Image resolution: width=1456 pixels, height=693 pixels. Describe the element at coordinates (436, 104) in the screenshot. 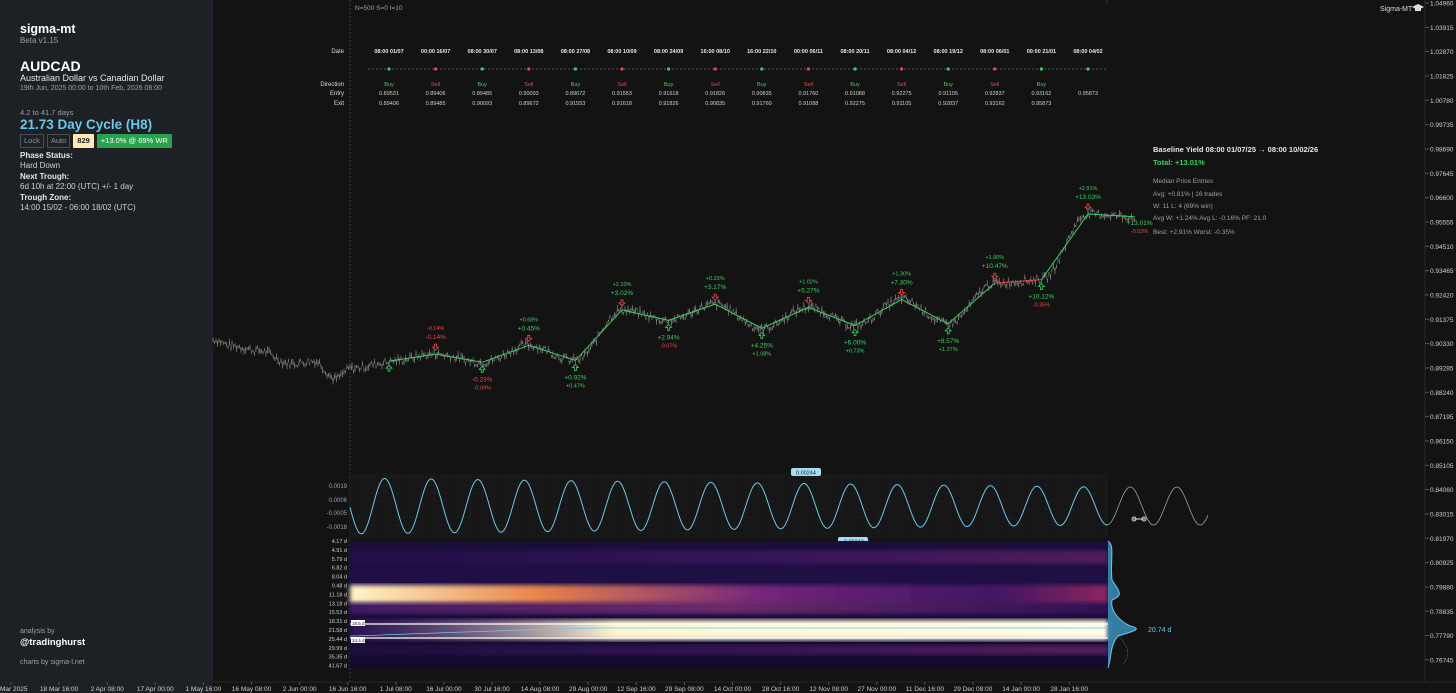

I see `trade-exit: 0.89485` at that location.